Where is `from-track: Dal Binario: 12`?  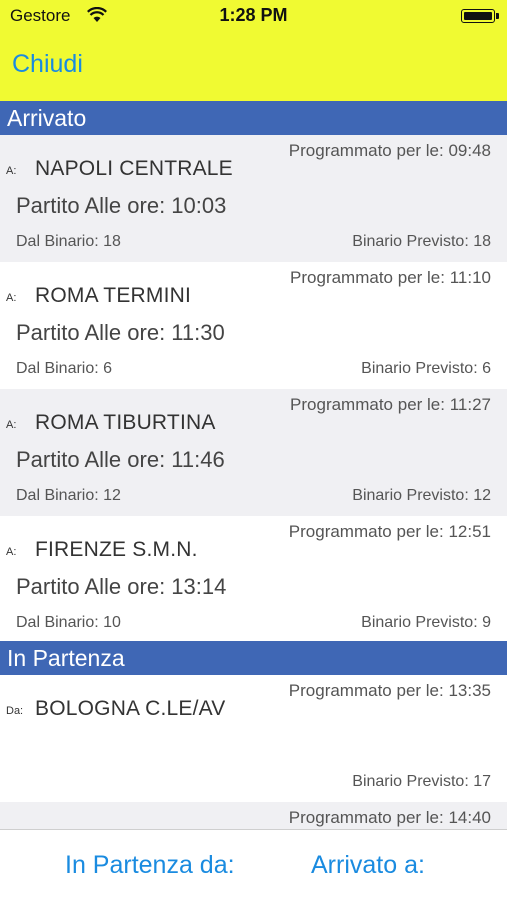 from-track: Dal Binario: 12 is located at coordinates (68, 495).